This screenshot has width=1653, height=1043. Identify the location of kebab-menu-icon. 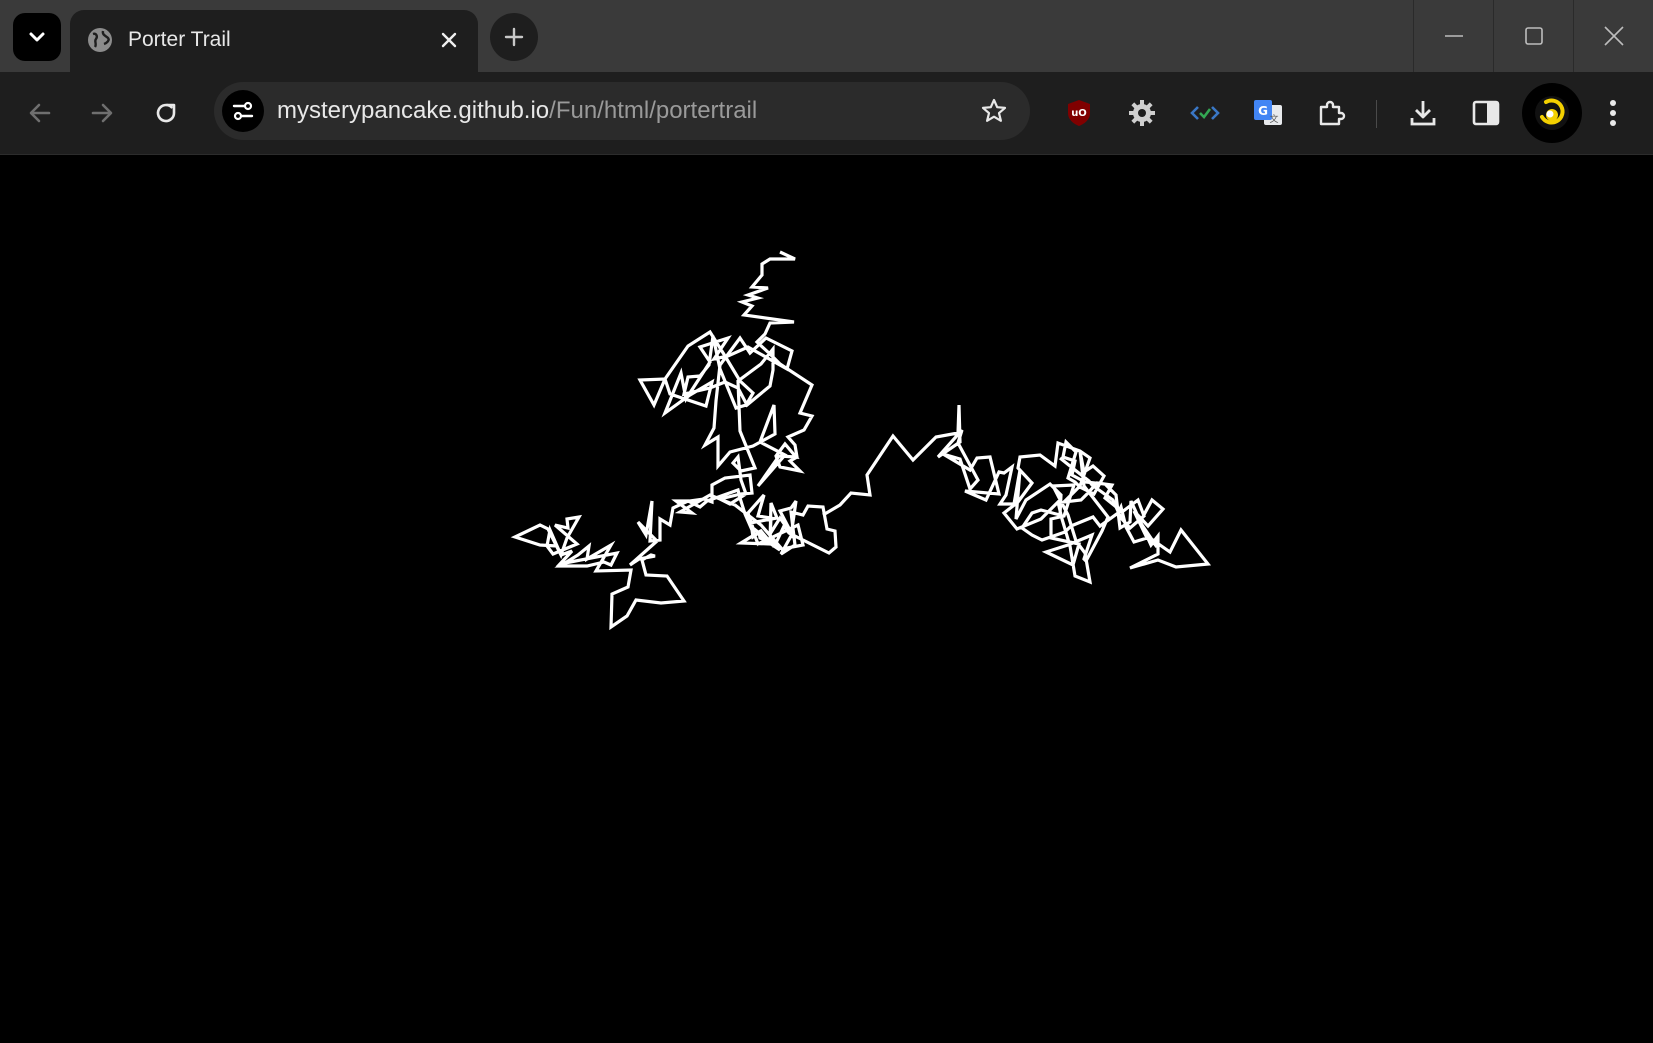
(1613, 113).